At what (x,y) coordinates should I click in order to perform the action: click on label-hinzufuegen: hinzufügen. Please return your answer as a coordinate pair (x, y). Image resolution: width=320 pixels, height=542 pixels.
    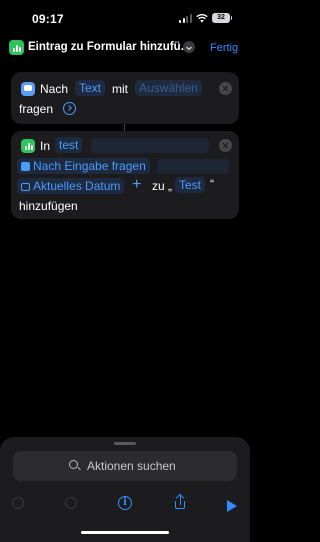
    Looking at the image, I should click on (48, 206).